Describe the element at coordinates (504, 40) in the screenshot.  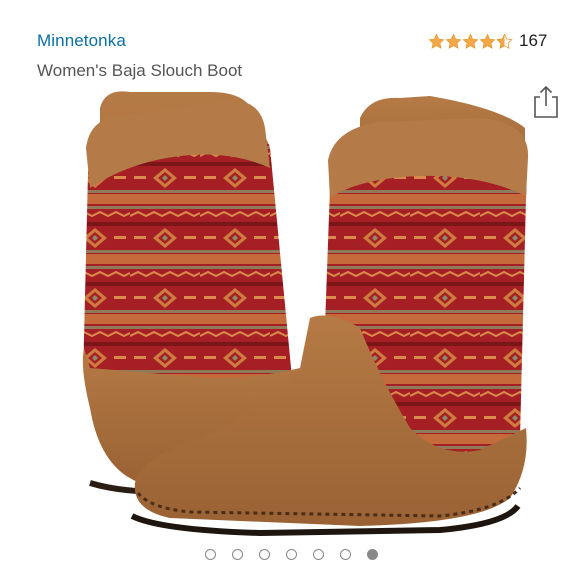
I see `half-star-icon` at that location.